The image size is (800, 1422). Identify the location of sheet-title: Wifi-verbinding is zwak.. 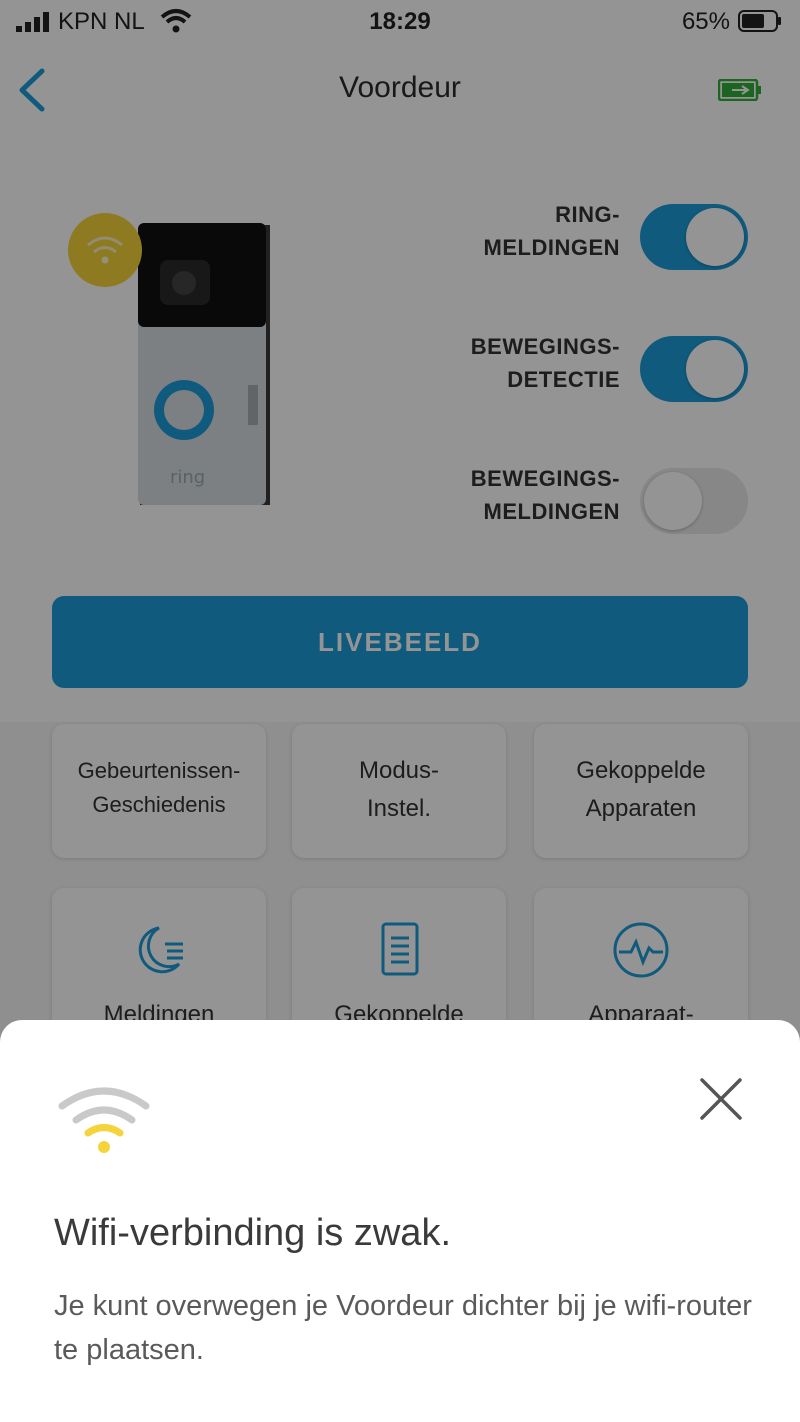
(252, 1233).